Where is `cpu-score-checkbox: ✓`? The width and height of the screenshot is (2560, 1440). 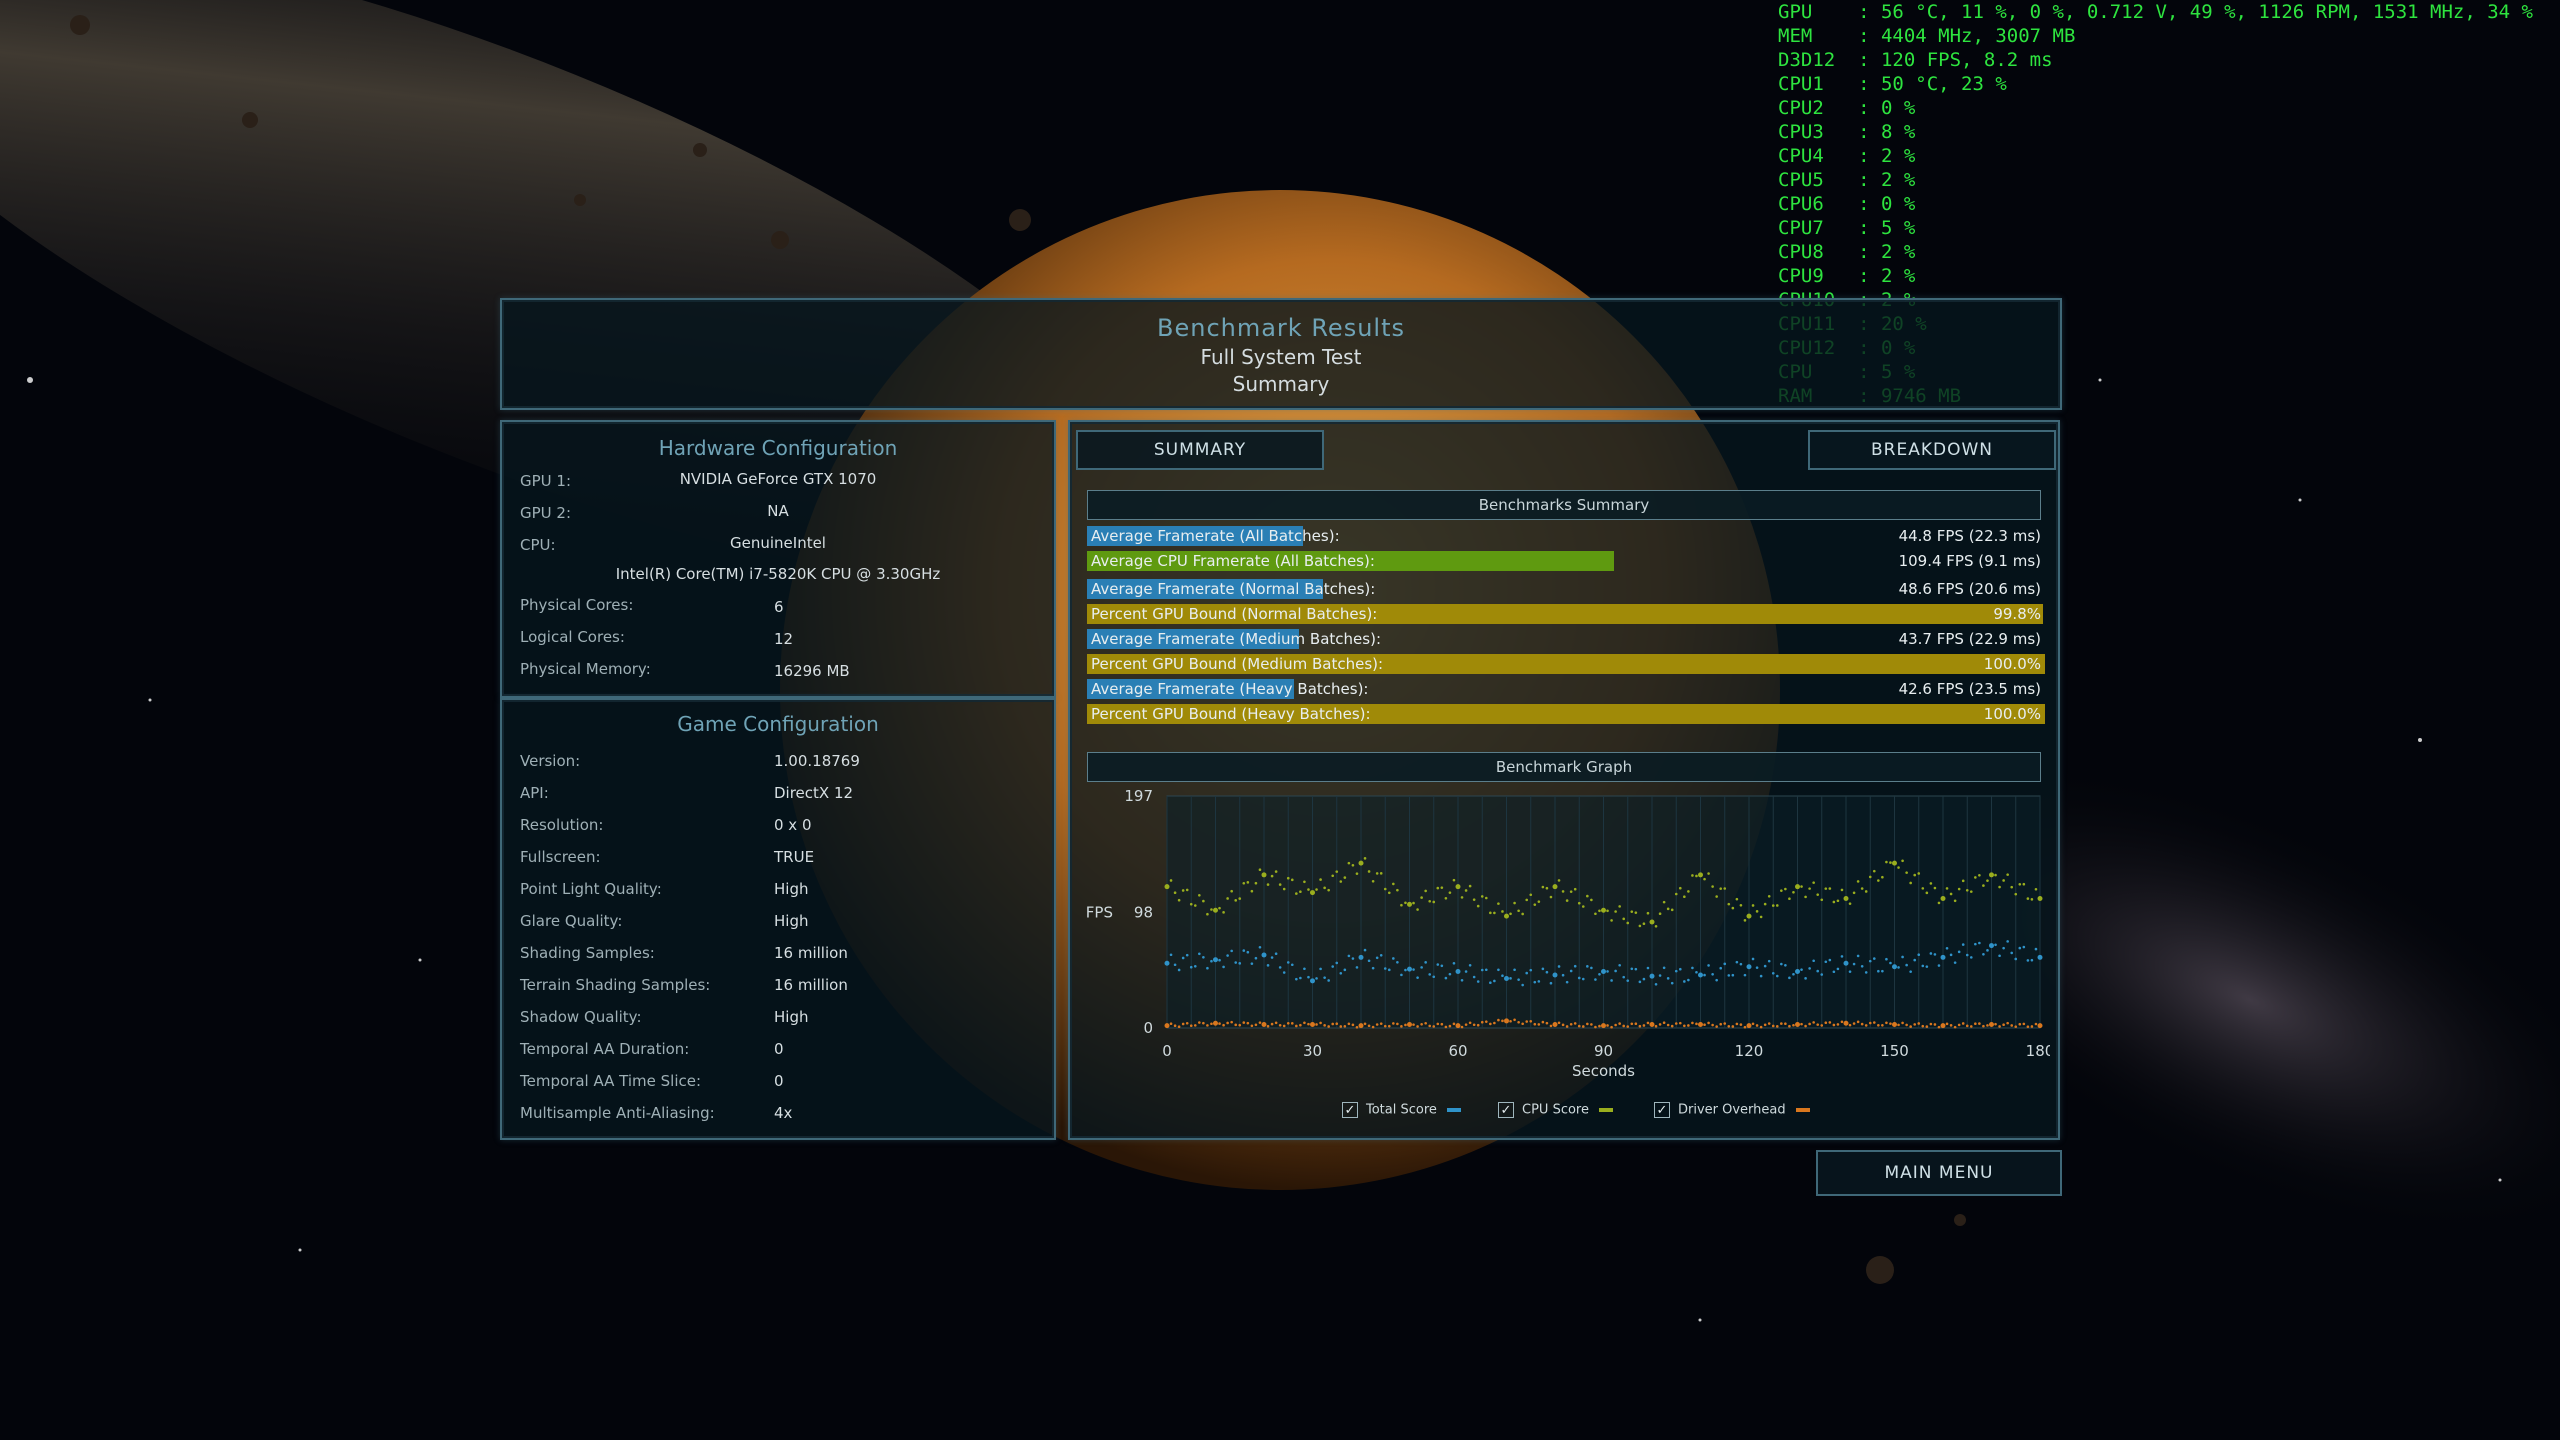
cpu-score-checkbox: ✓ is located at coordinates (1506, 1110).